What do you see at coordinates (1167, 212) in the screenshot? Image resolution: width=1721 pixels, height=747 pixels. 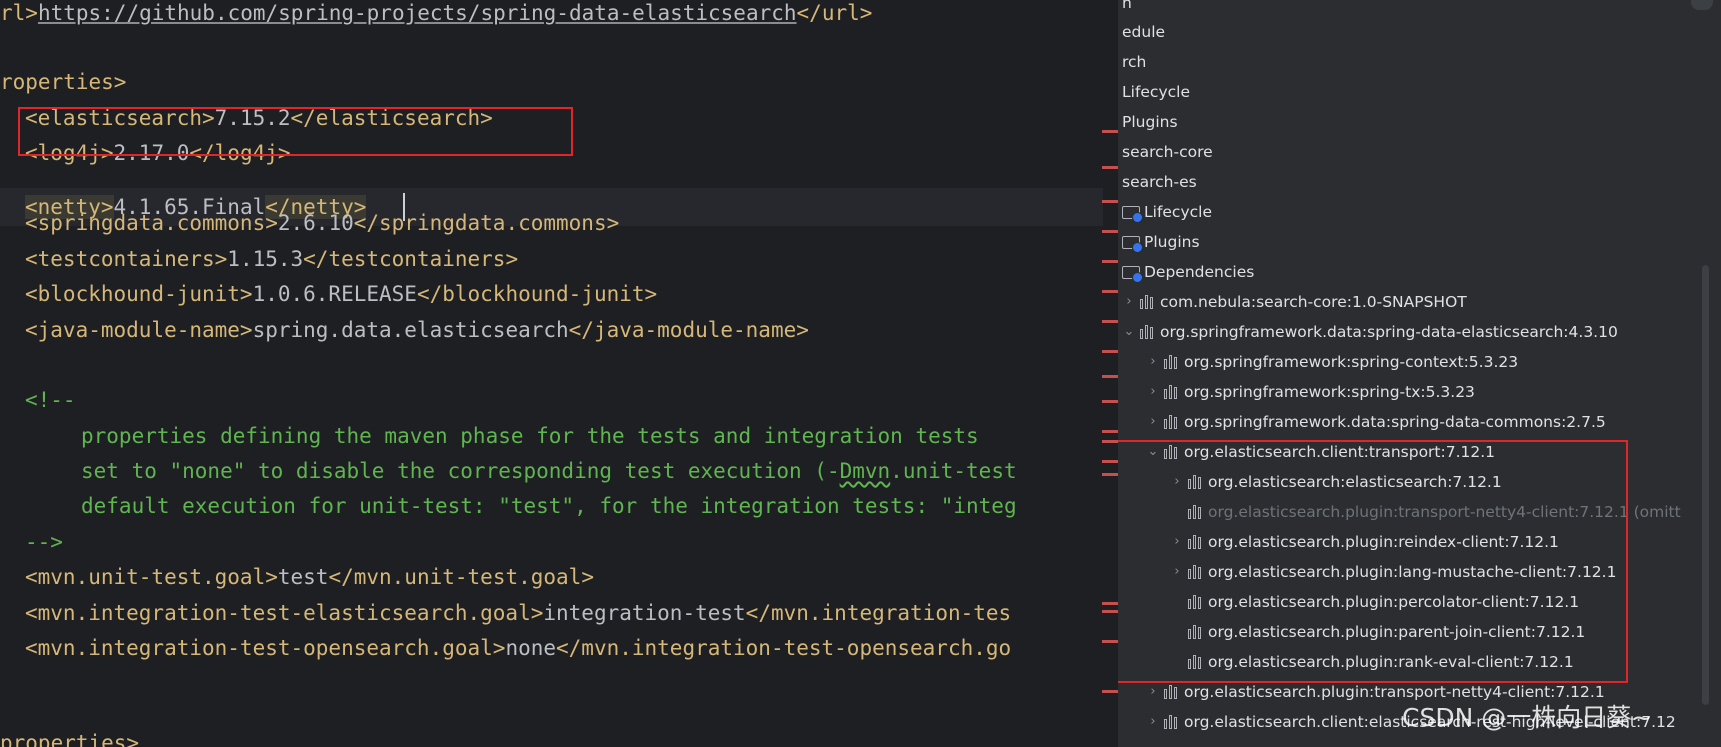 I see `tree-item-lifecycle: Lifecycle` at bounding box center [1167, 212].